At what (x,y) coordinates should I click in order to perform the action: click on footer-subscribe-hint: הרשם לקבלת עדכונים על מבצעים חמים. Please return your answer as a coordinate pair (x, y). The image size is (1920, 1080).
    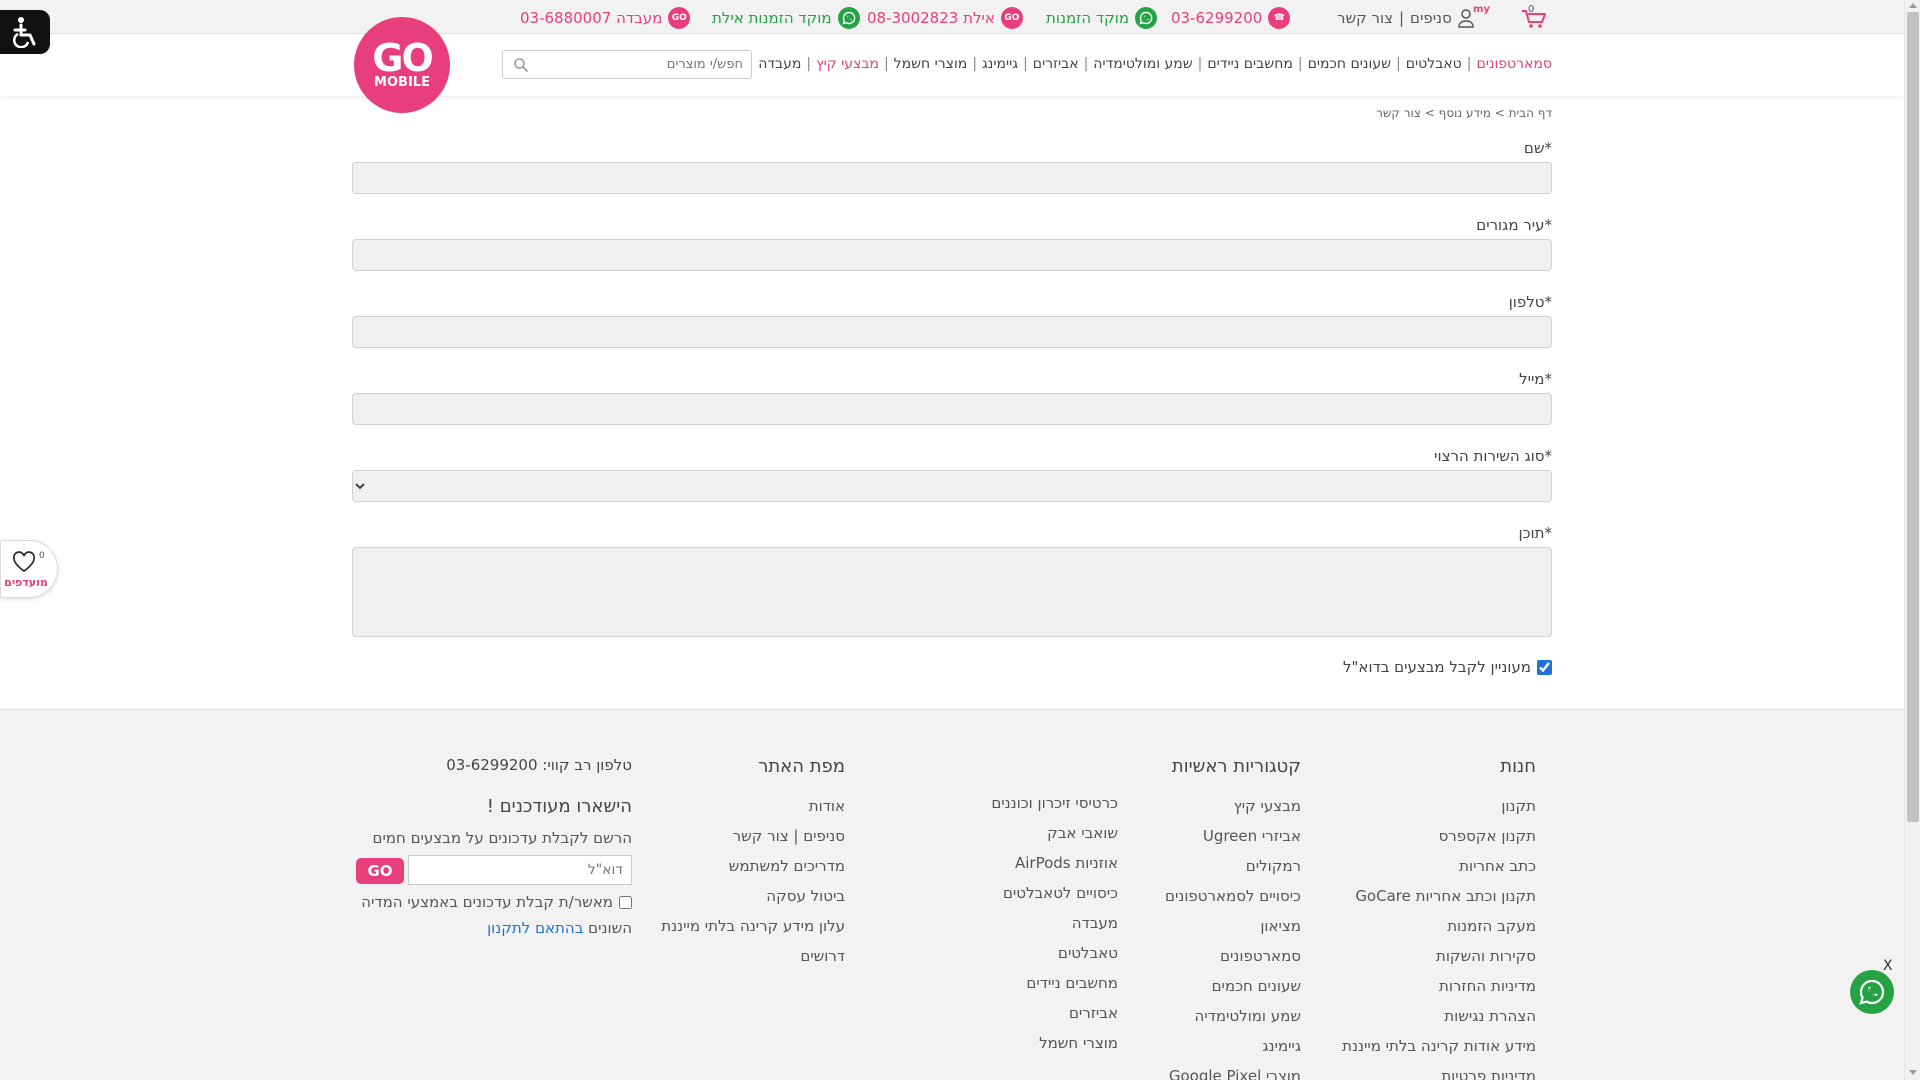
    Looking at the image, I should click on (502, 838).